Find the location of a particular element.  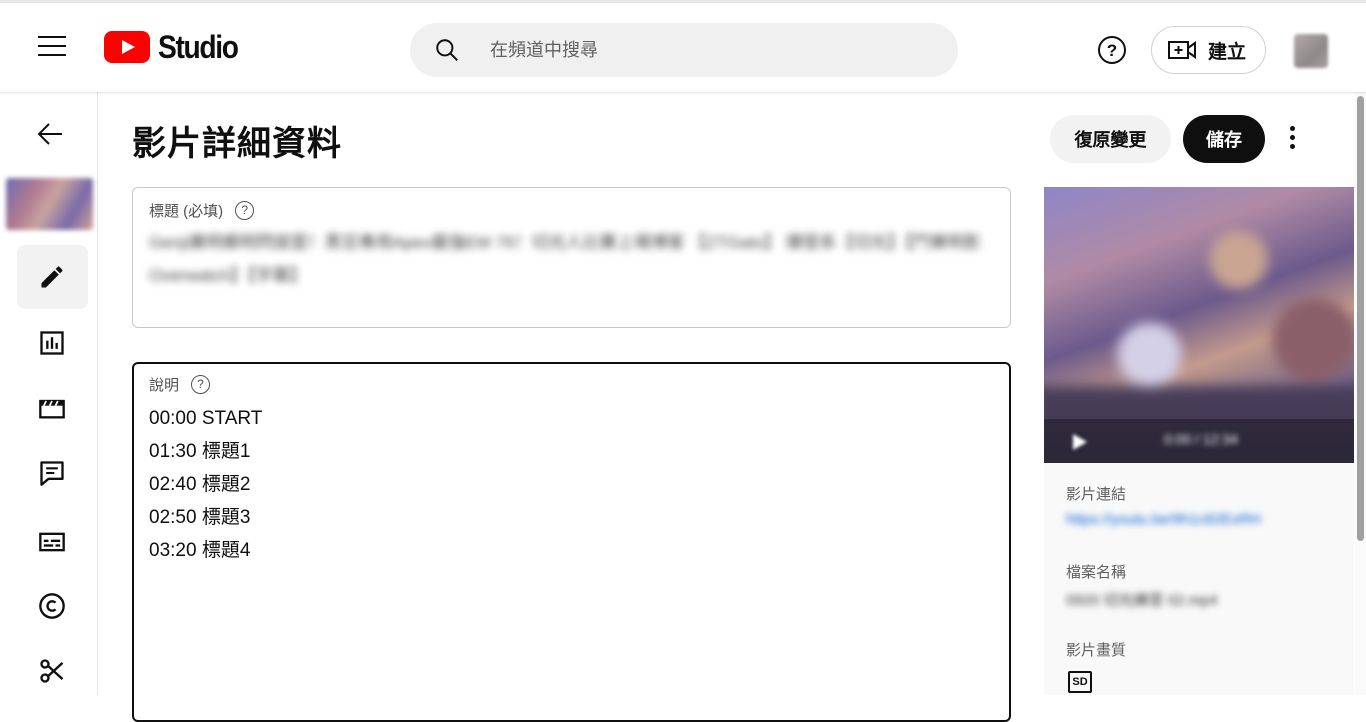

video-preview-player: 0:00 / 12:34 is located at coordinates (1199, 325).